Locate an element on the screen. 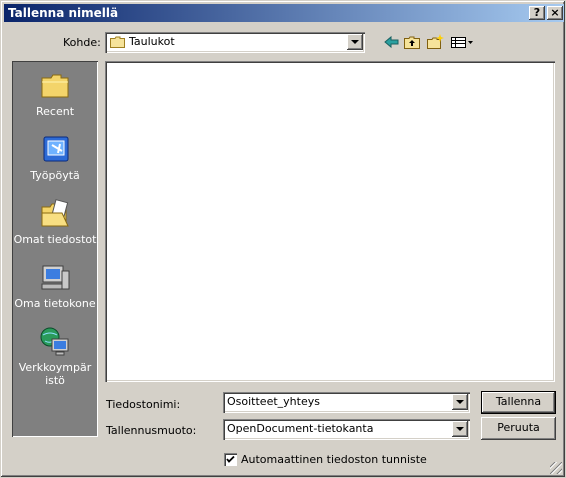 Image resolution: width=566 pixels, height=478 pixels. location-value: Taulukot is located at coordinates (152, 41).